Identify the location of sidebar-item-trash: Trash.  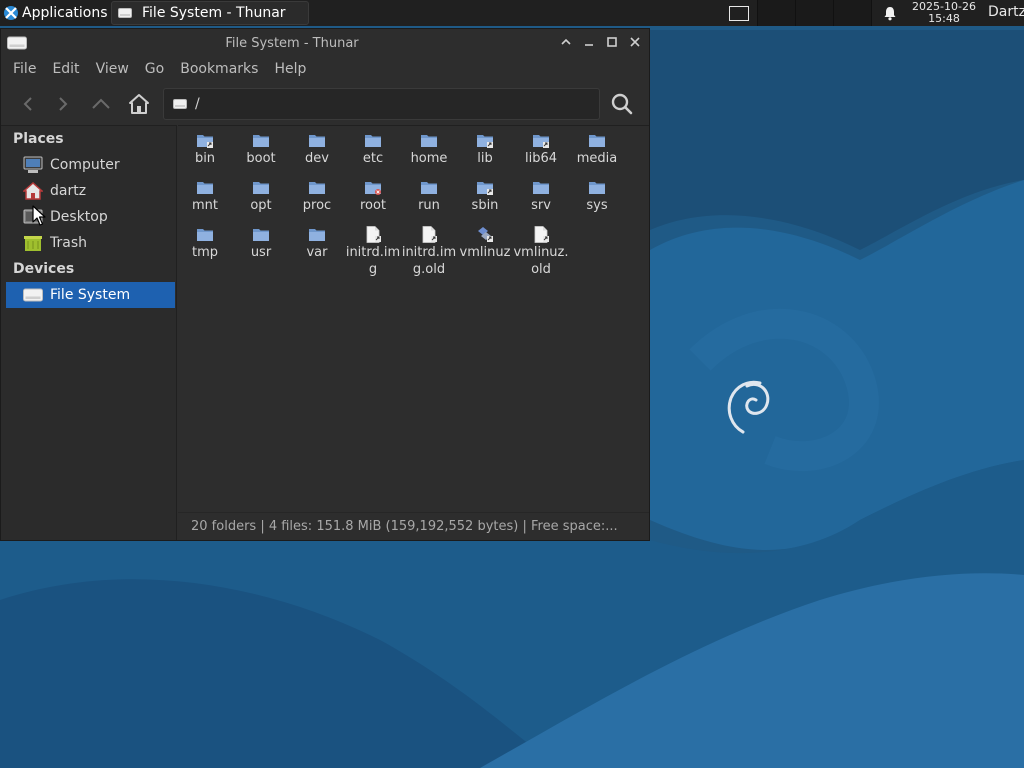
(88, 243).